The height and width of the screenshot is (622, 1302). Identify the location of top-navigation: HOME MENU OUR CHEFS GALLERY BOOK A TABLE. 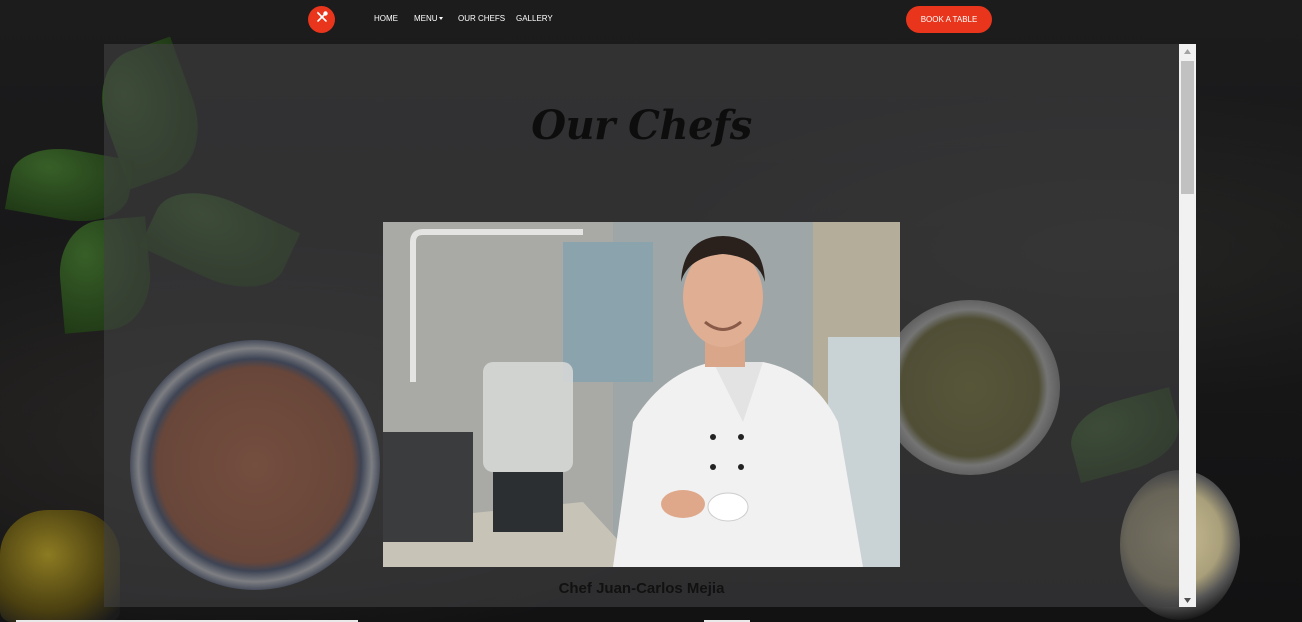
(651, 20).